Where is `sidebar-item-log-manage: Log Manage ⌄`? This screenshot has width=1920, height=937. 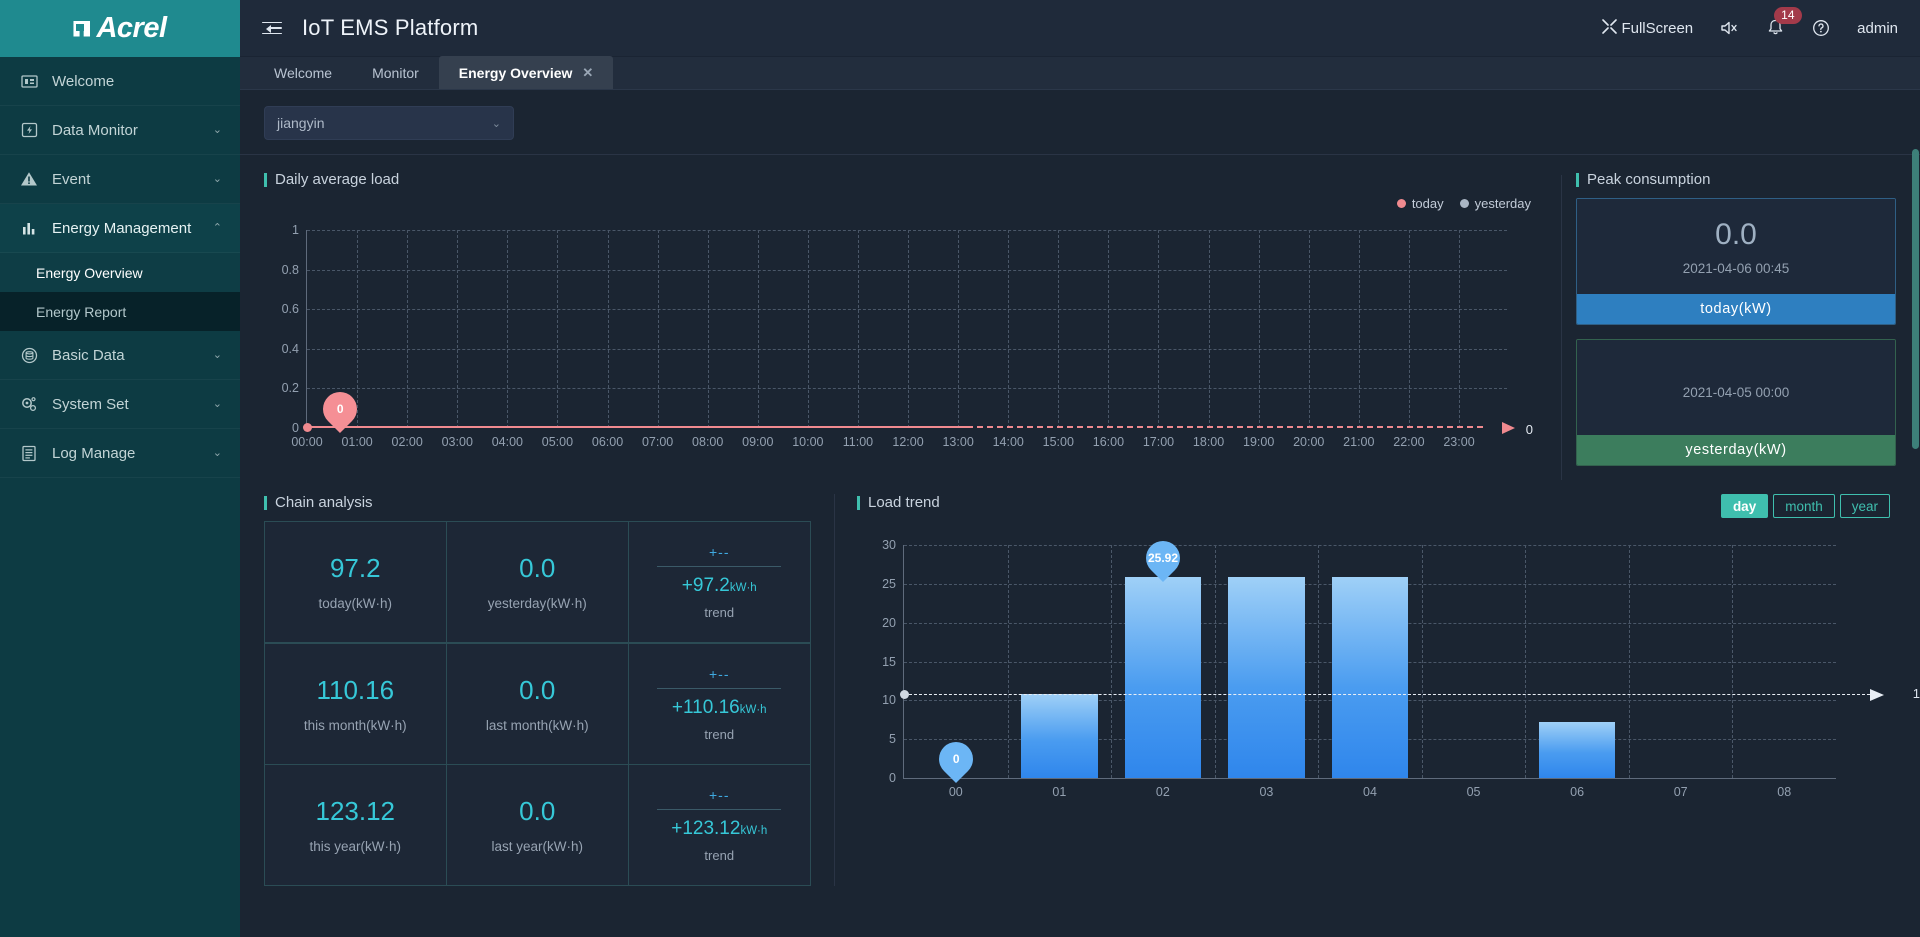 sidebar-item-log-manage: Log Manage ⌄ is located at coordinates (120, 453).